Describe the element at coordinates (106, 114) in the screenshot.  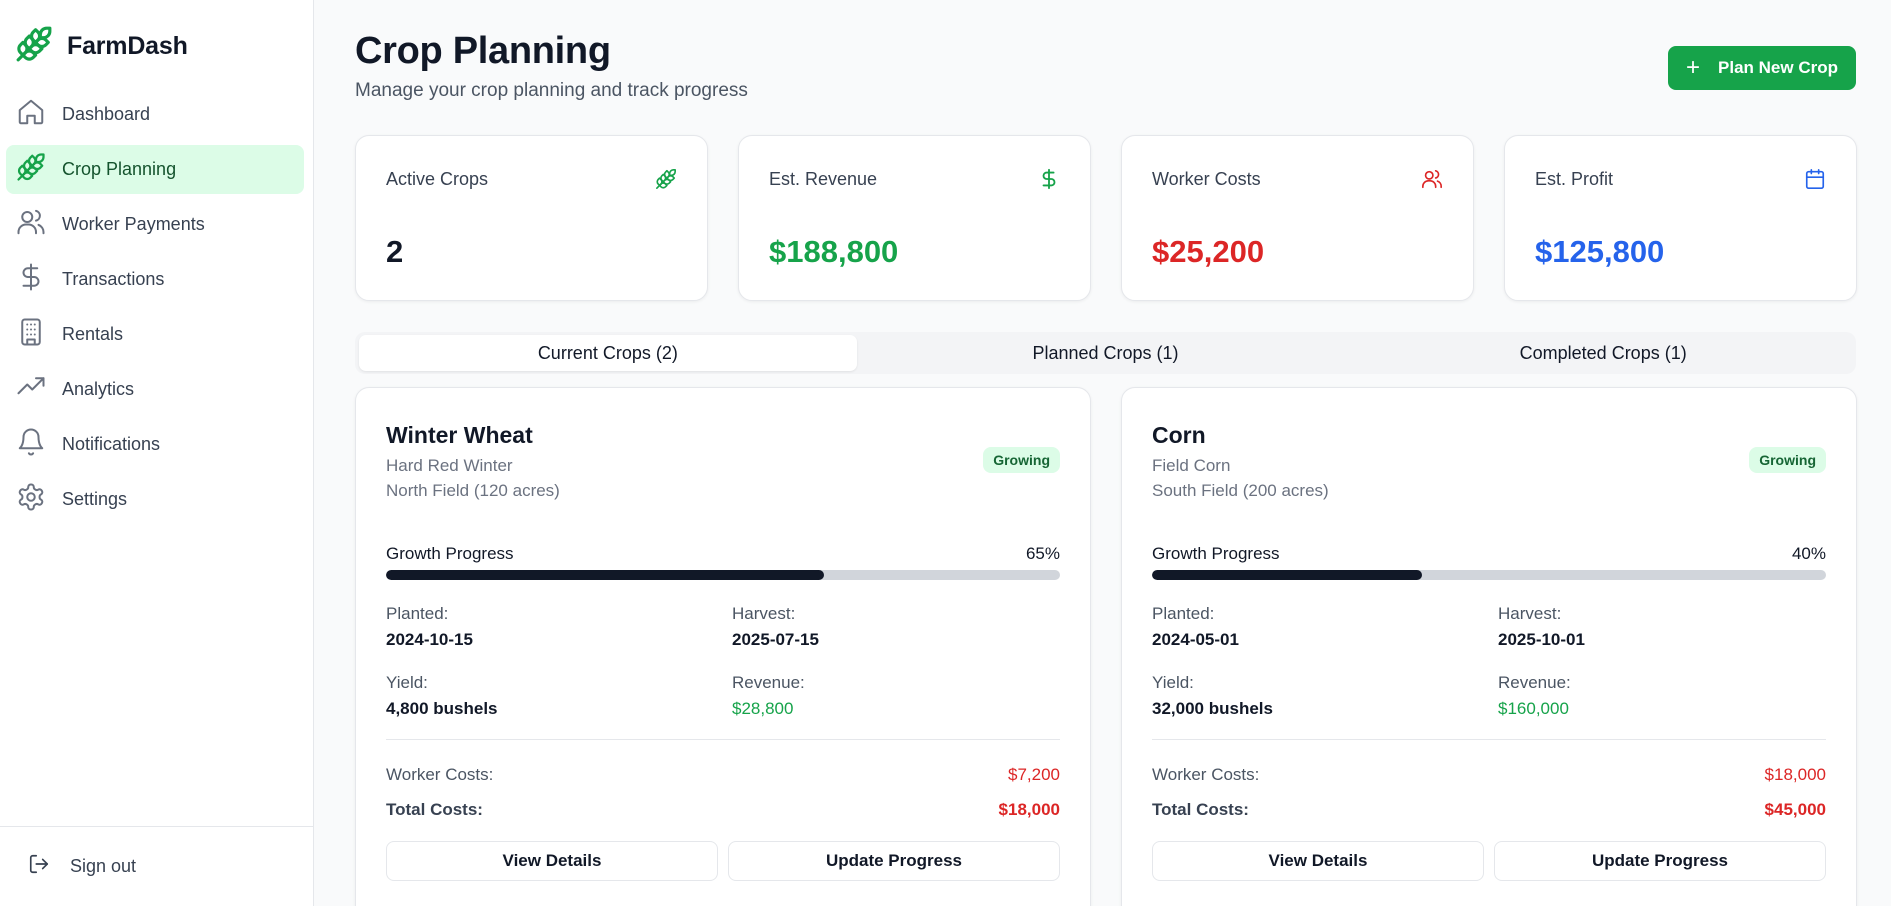
I see `sidebar-item-label: Dashboard` at that location.